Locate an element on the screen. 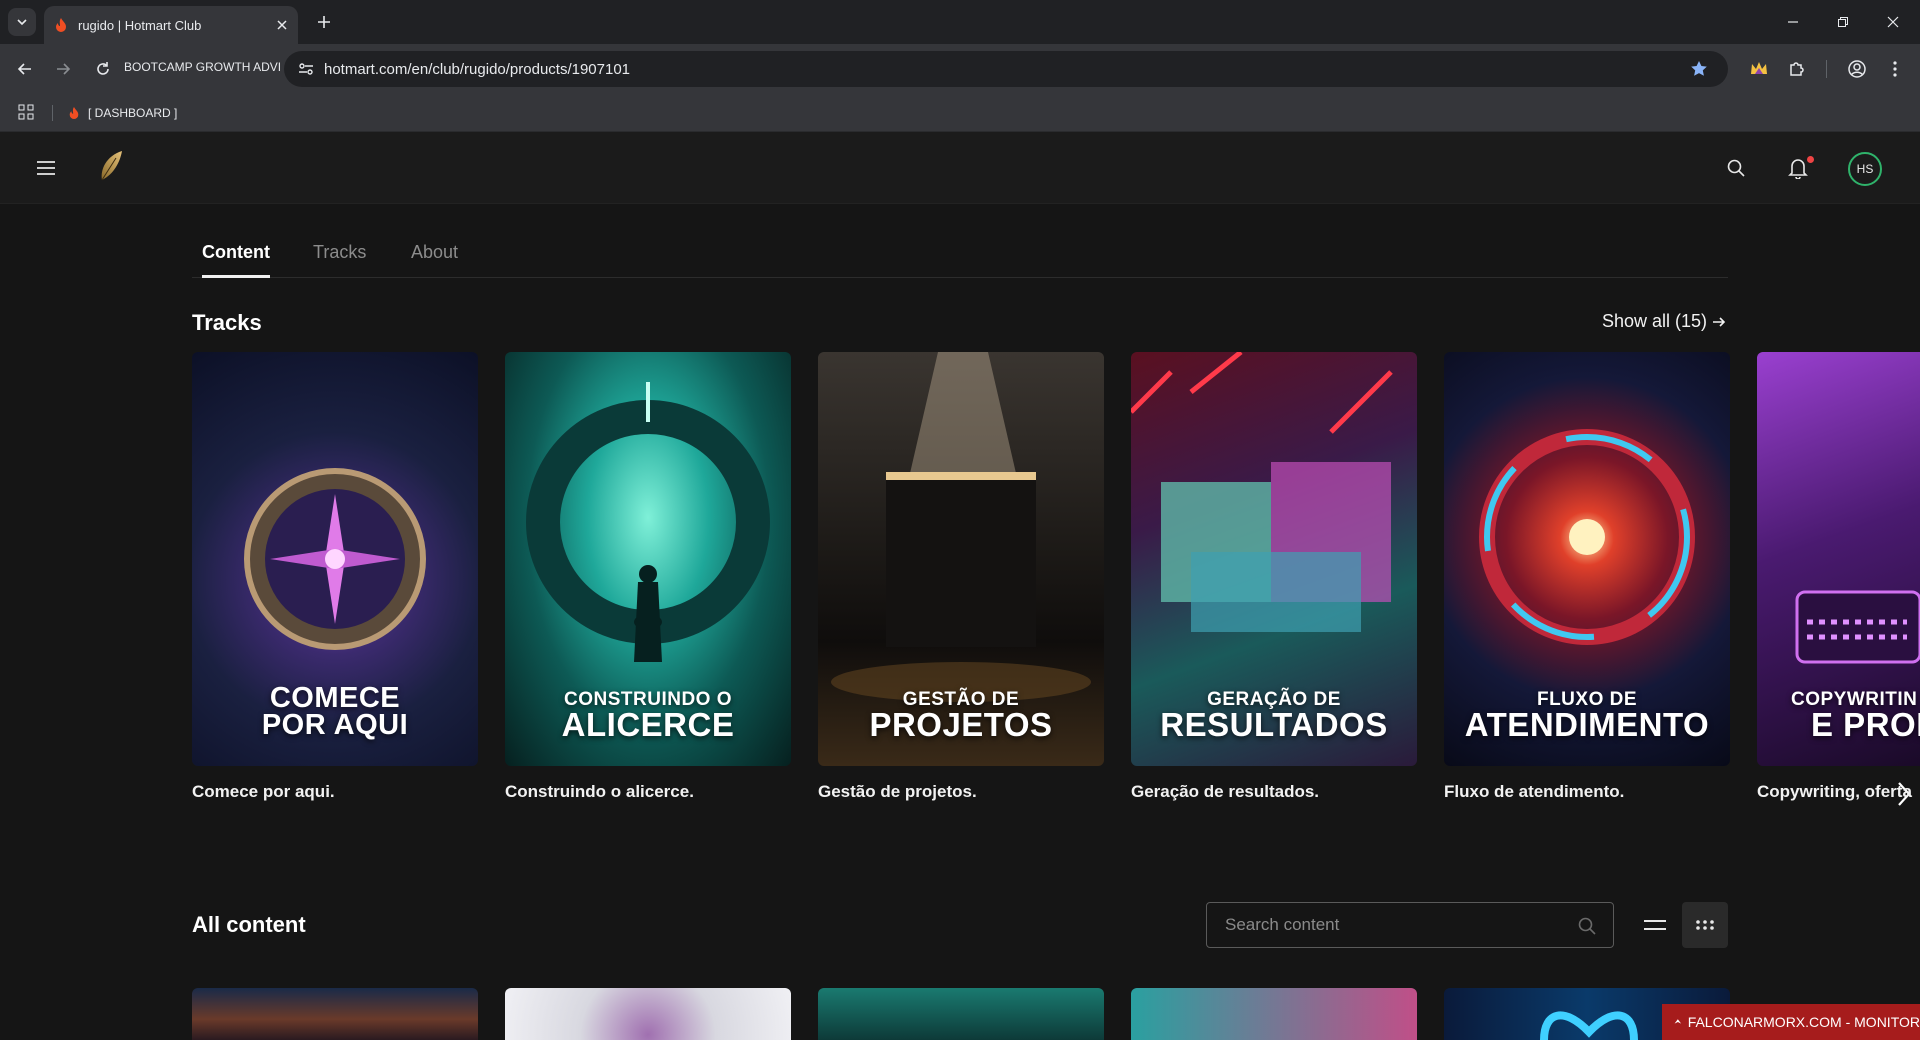  track-label: Geração de resultados. is located at coordinates (1225, 792).